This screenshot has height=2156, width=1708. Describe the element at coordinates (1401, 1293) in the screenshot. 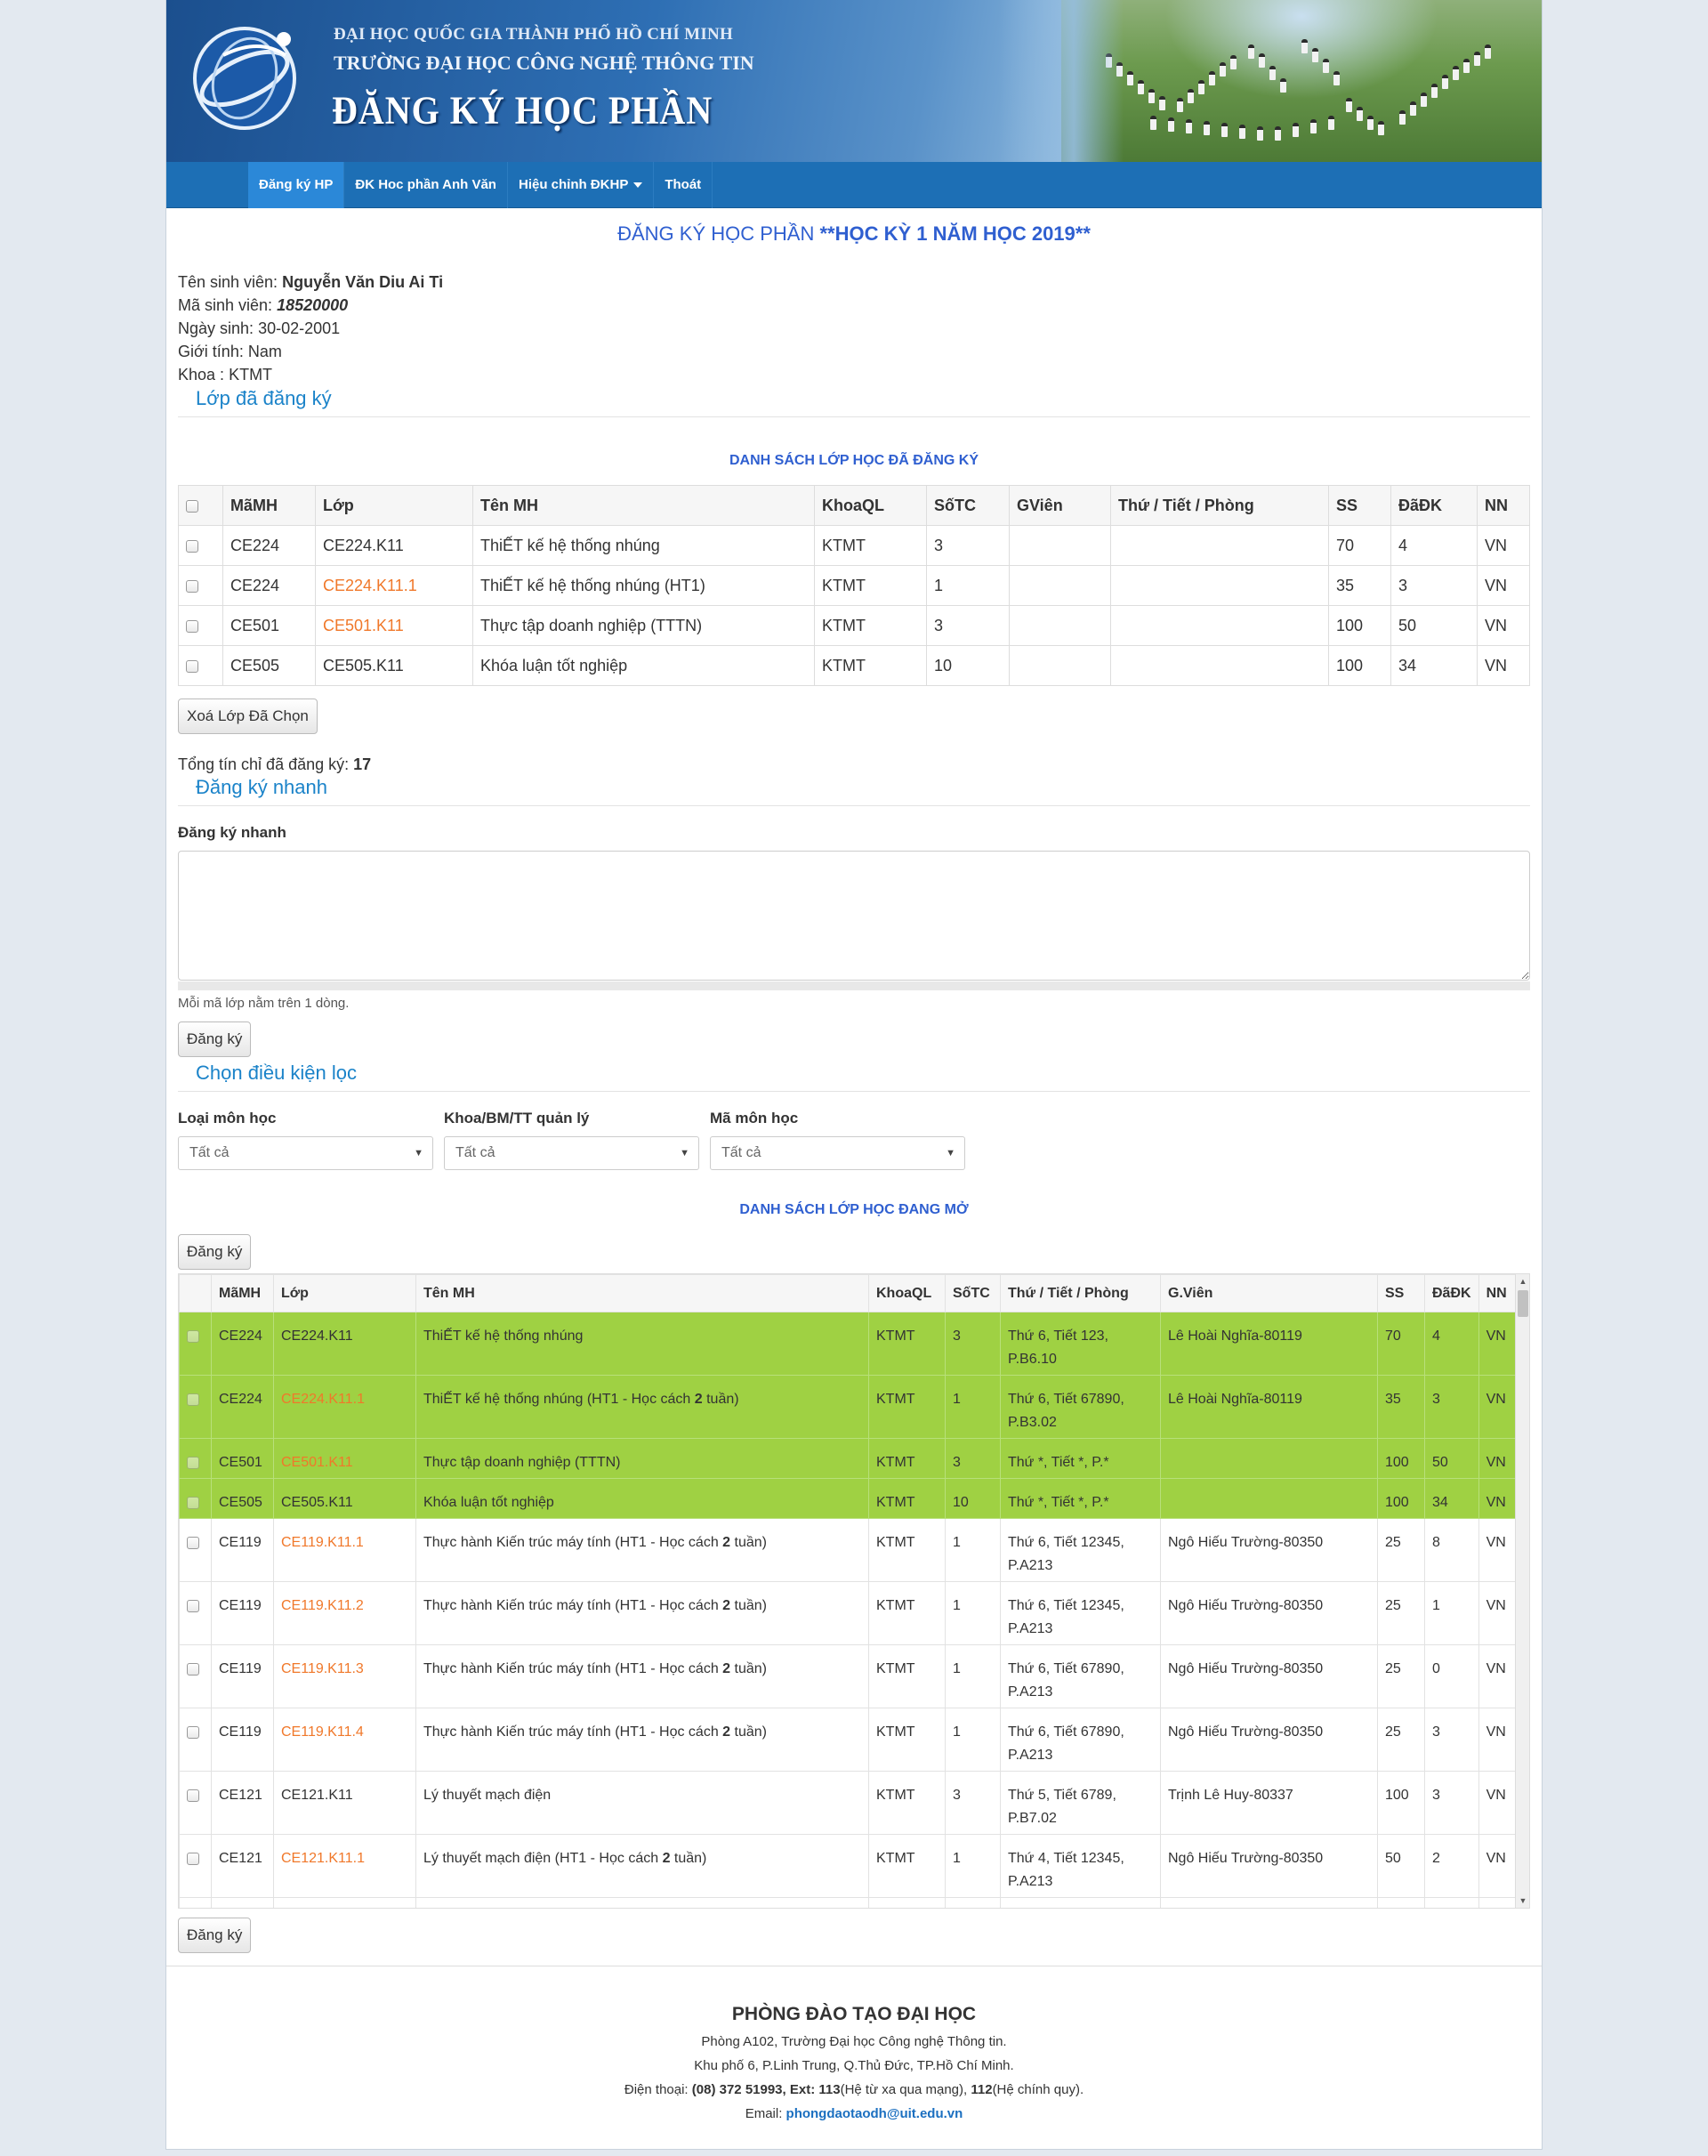

I see `header-col: SS` at that location.